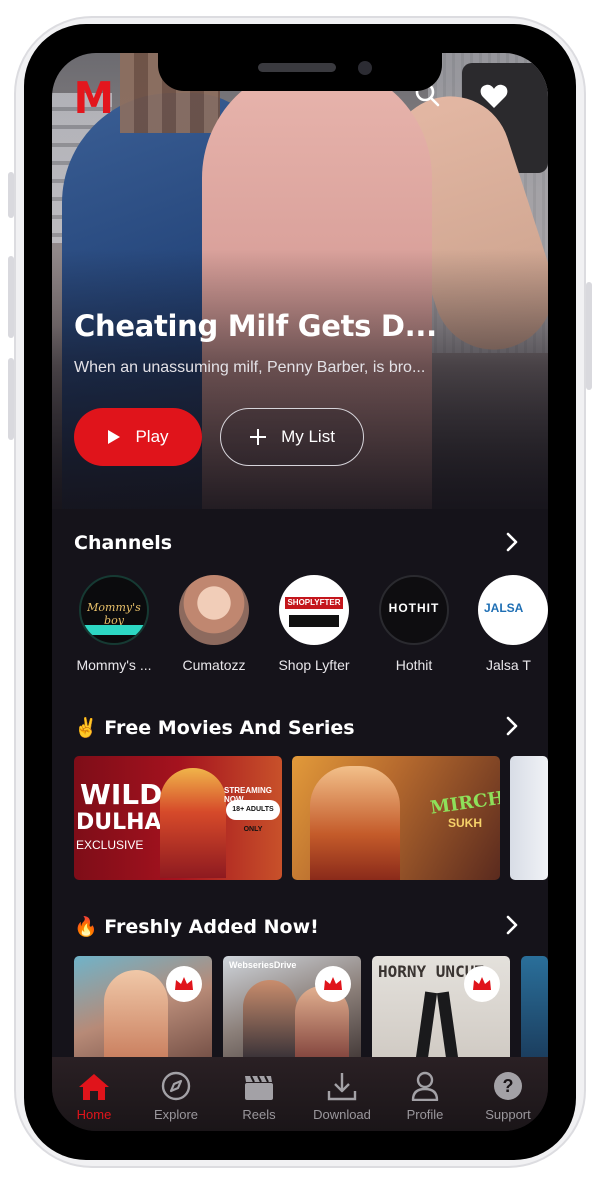 The height and width of the screenshot is (1184, 600). What do you see at coordinates (263, 965) in the screenshot?
I see `card-label: WebseriesDrive` at bounding box center [263, 965].